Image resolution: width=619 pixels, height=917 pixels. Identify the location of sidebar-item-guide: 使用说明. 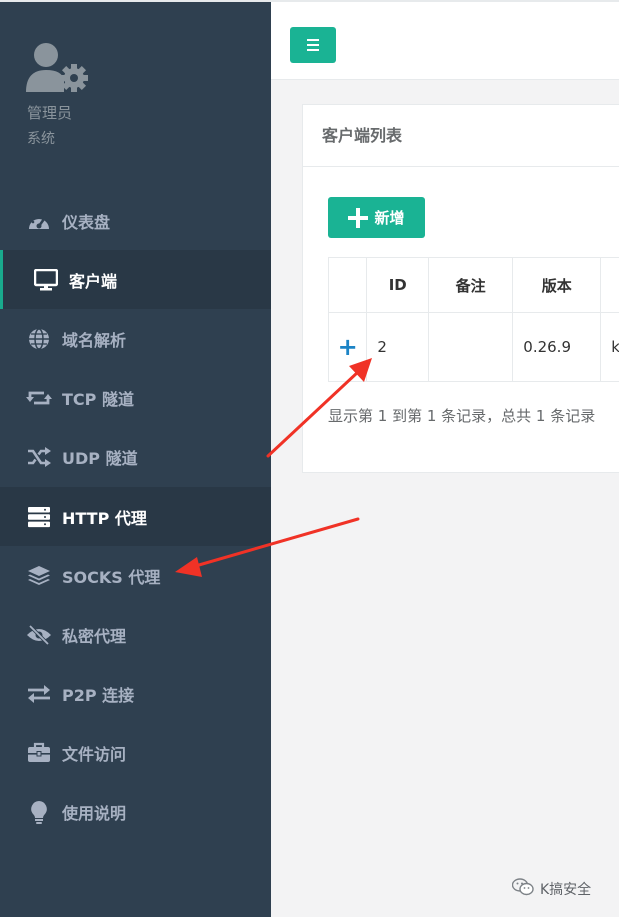
(135, 812).